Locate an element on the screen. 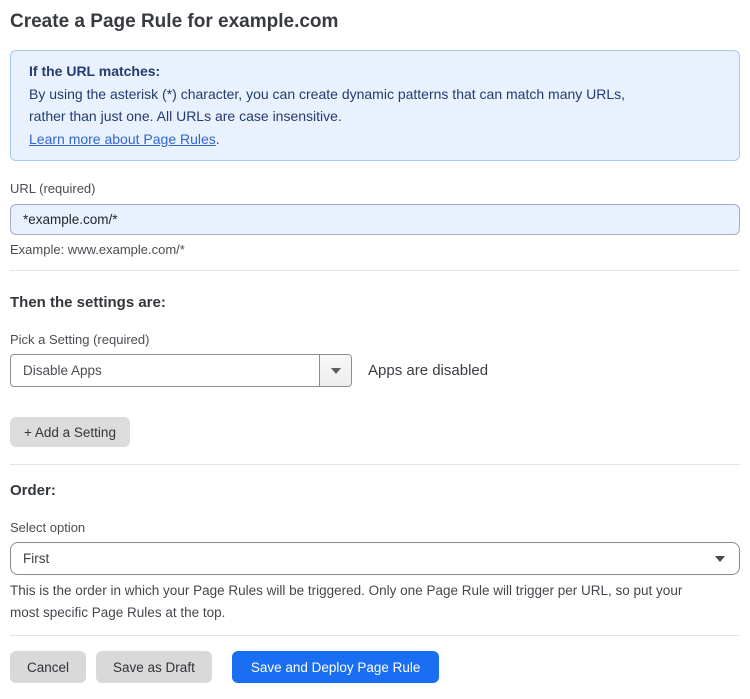  cancel-button: Cancel is located at coordinates (48, 667).